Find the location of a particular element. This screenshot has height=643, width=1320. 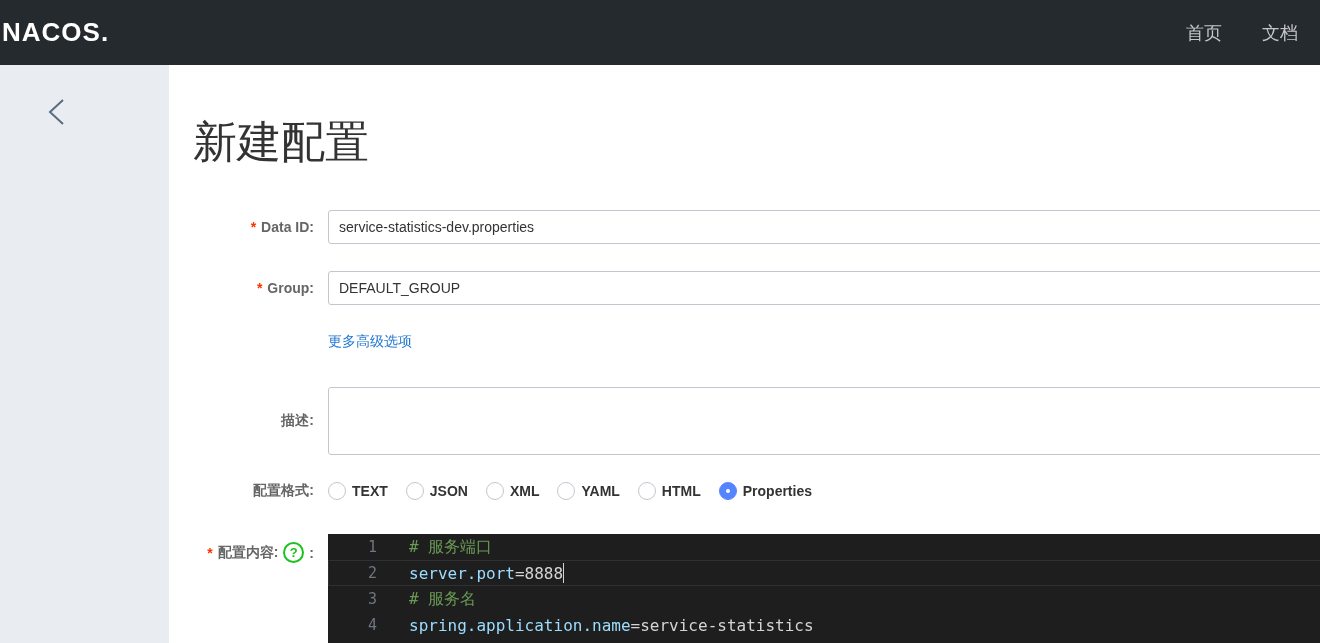

format-radio: JSON is located at coordinates (436, 491).